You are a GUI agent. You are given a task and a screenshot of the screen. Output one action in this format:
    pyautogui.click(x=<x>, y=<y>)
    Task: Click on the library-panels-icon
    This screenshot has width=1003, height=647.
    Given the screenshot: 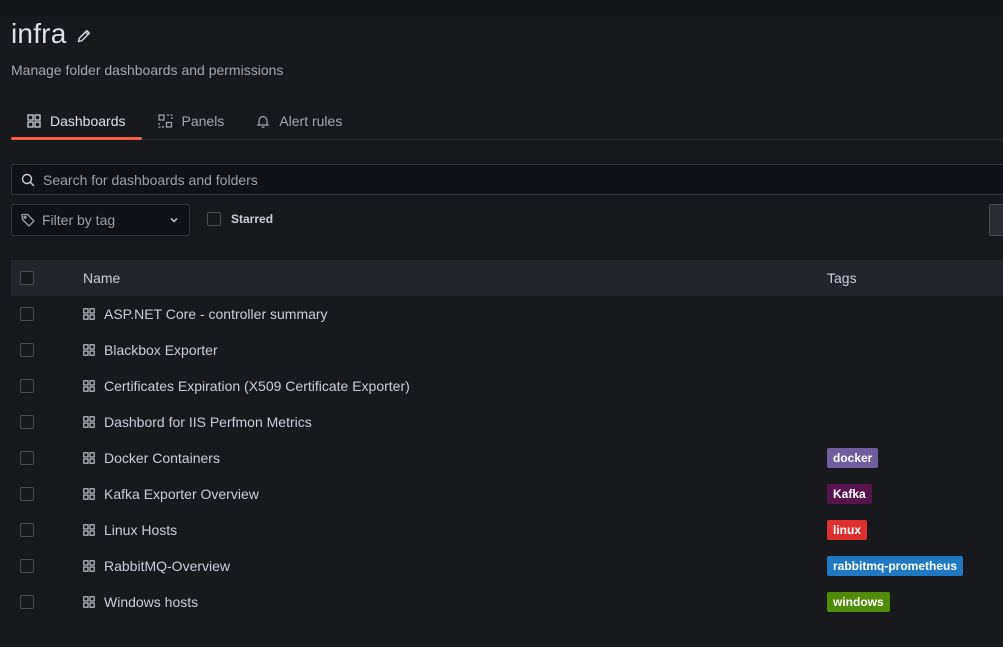 What is the action you would take?
    pyautogui.click(x=165, y=120)
    